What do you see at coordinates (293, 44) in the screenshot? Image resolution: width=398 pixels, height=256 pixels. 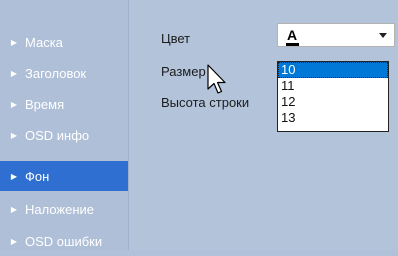 I see `color-swatch` at bounding box center [293, 44].